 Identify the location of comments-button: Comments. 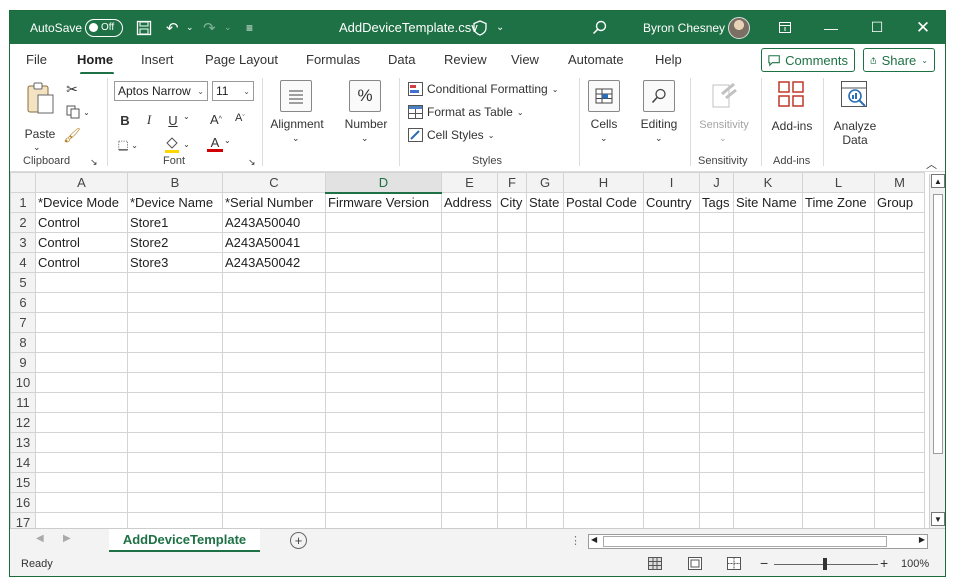
(808, 60).